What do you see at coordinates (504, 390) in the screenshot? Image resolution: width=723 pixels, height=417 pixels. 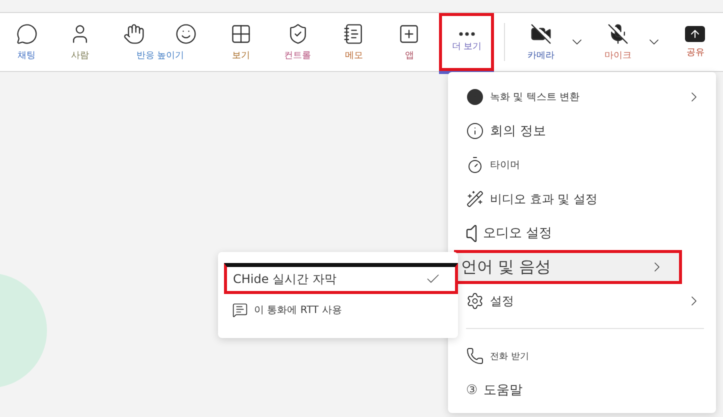 I see `menu-item-label: 도움말` at bounding box center [504, 390].